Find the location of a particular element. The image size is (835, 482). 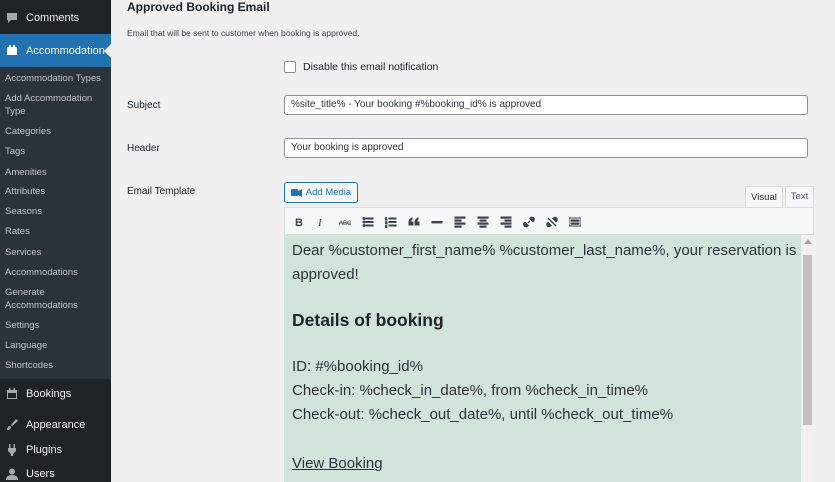

svg-text: ABC is located at coordinates (345, 224).